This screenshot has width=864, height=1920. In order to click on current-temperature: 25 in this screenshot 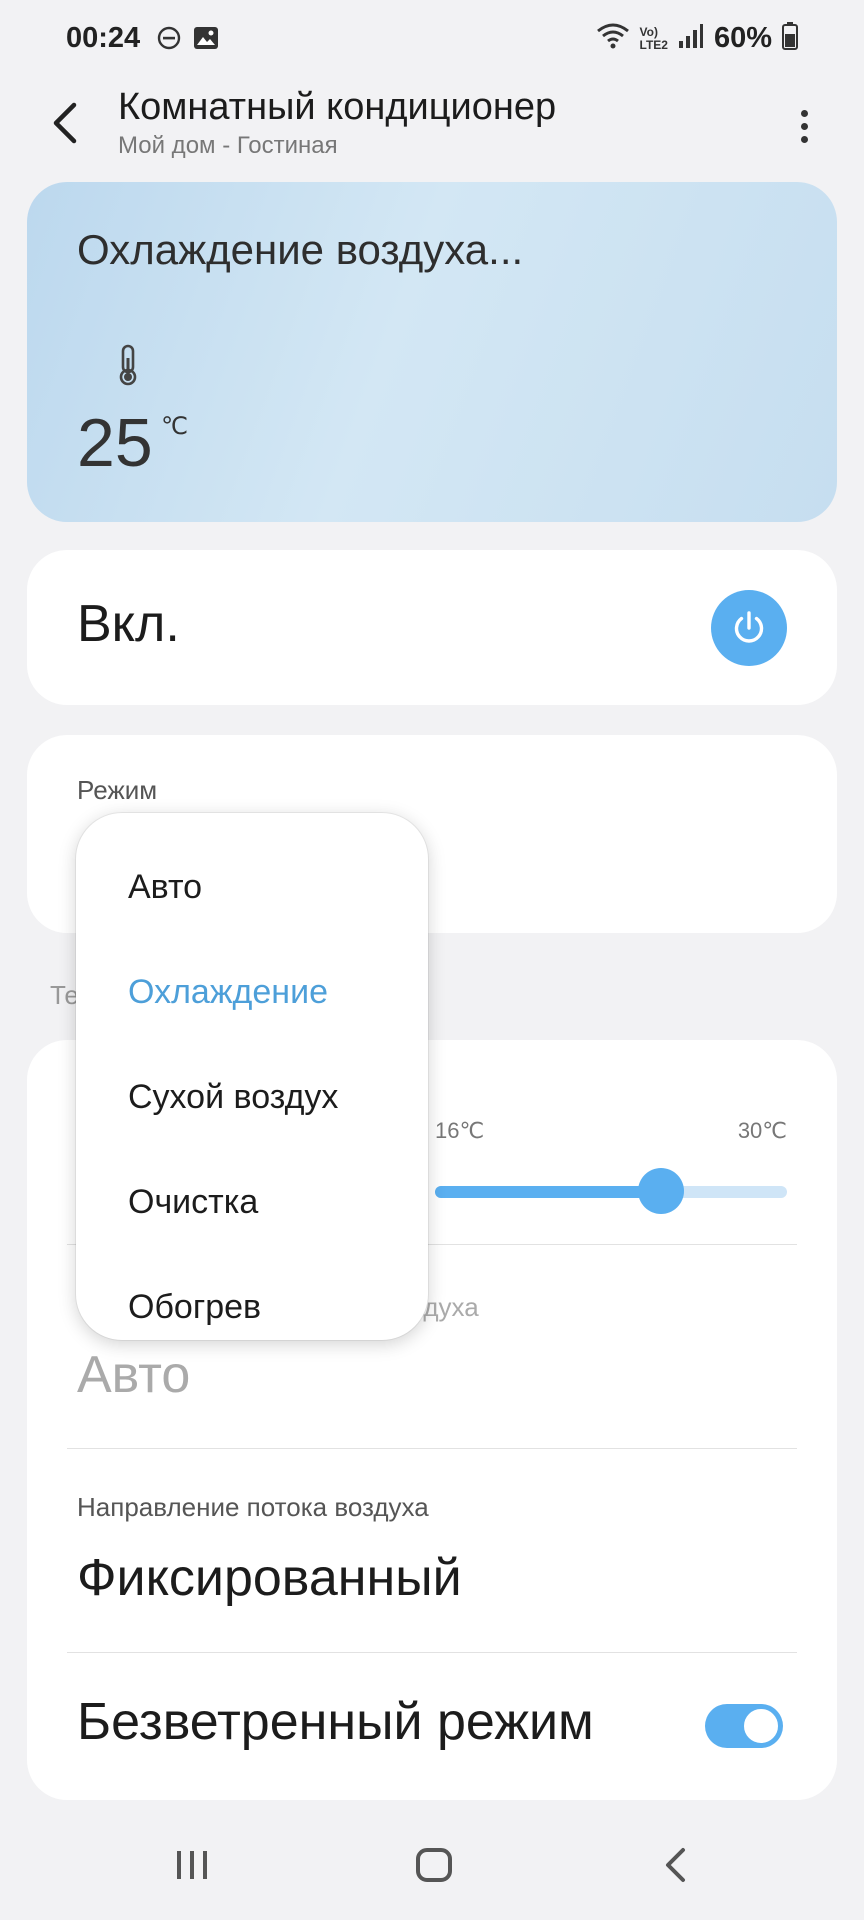, I will do `click(115, 443)`.